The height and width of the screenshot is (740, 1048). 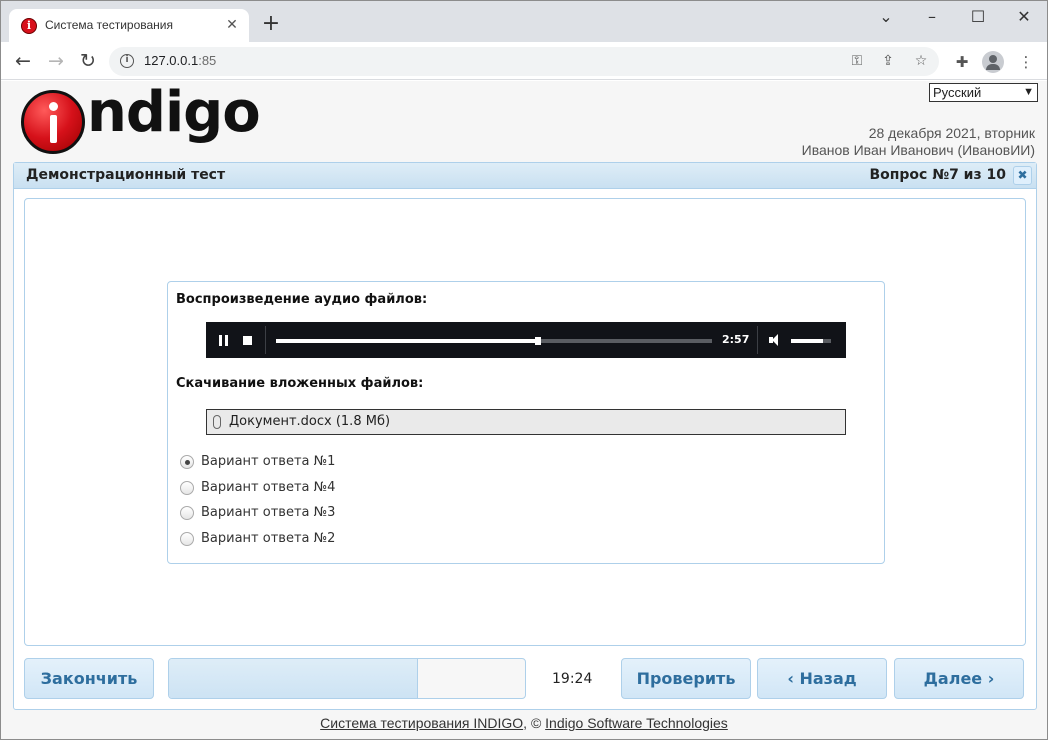 I want to click on volume-fill, so click(x=807, y=341).